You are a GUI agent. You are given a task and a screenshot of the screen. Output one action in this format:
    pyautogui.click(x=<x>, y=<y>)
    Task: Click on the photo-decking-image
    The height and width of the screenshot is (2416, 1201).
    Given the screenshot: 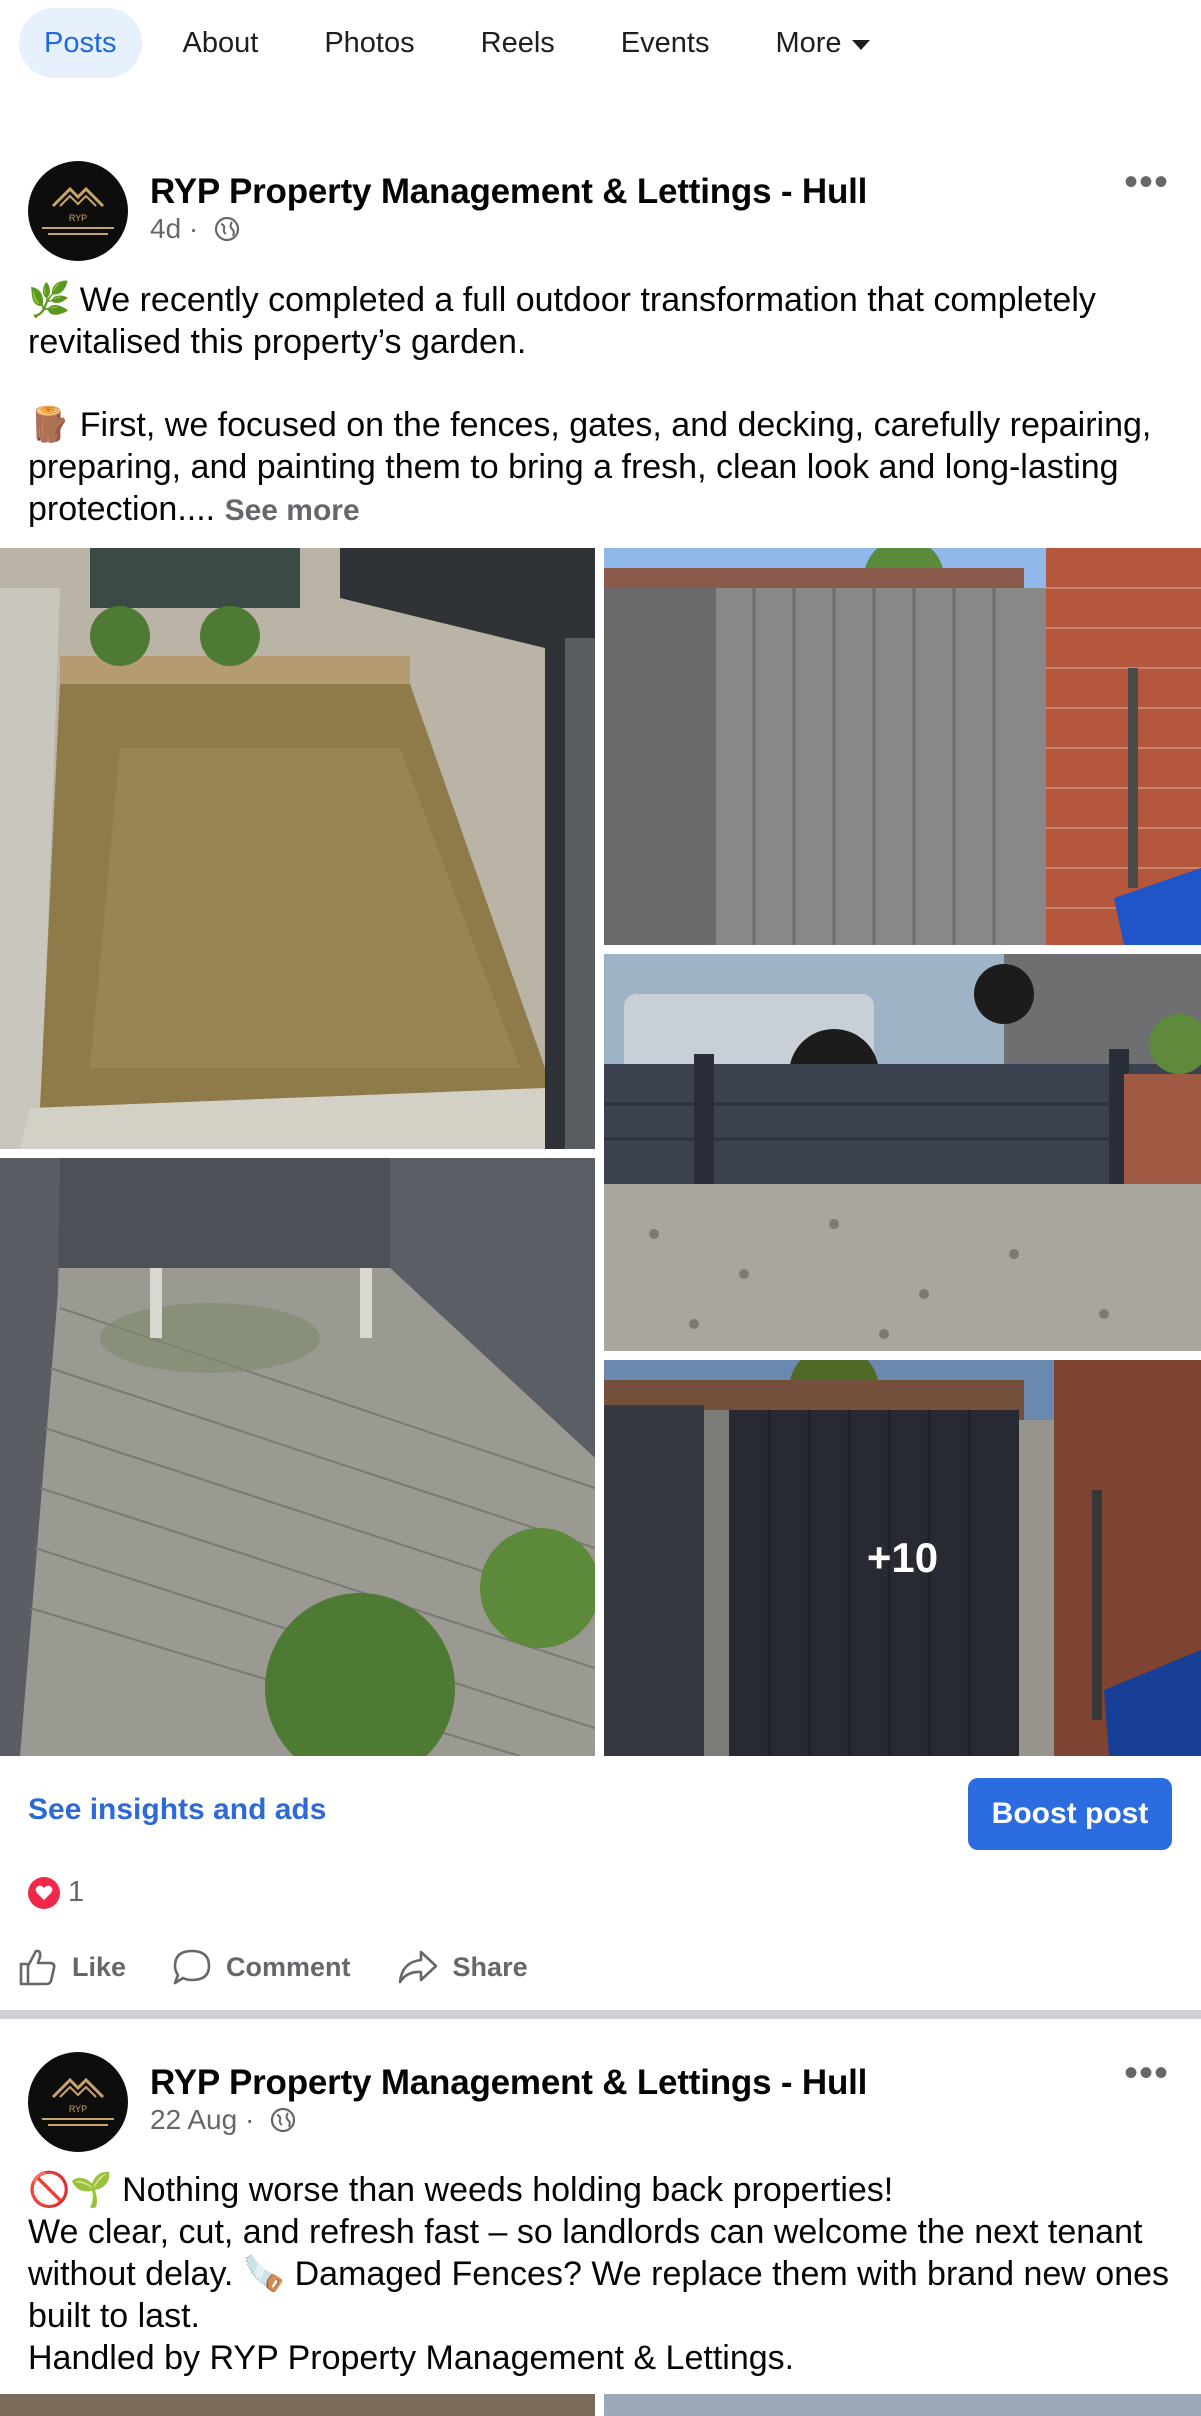 What is the action you would take?
    pyautogui.click(x=297, y=1457)
    